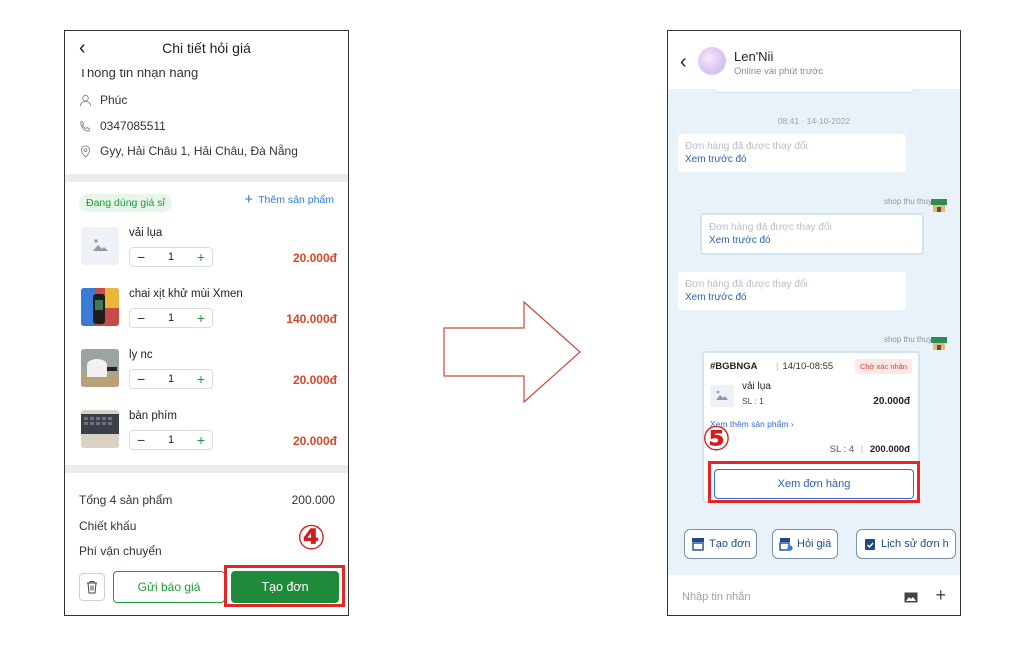 Image resolution: width=1024 pixels, height=647 pixels. What do you see at coordinates (207, 500) in the screenshot?
I see `total-row: Tổng 4 sản phẩm 200.000` at bounding box center [207, 500].